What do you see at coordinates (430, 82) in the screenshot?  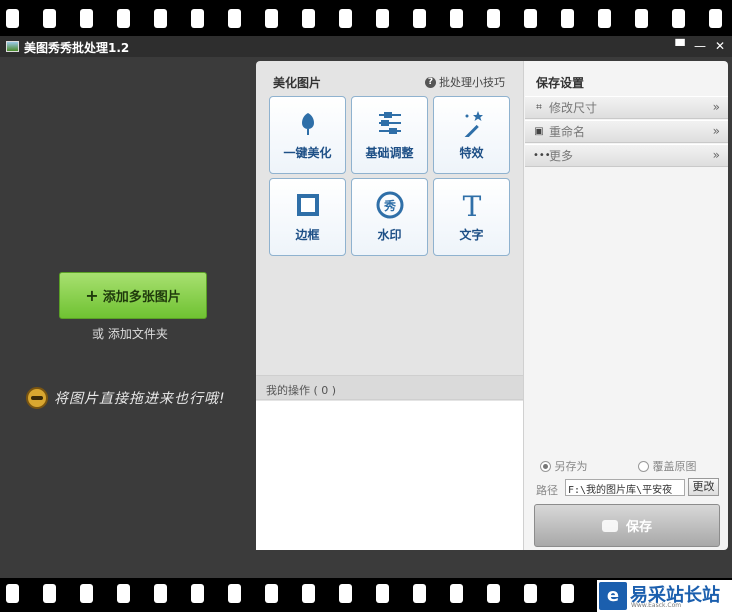 I see `question-icon: ?` at bounding box center [430, 82].